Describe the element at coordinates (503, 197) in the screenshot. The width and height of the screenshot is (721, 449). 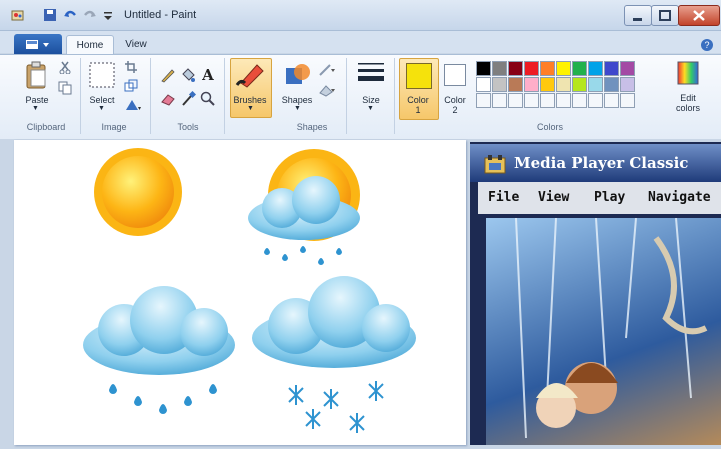
I see `mpc-menu-file: File` at that location.